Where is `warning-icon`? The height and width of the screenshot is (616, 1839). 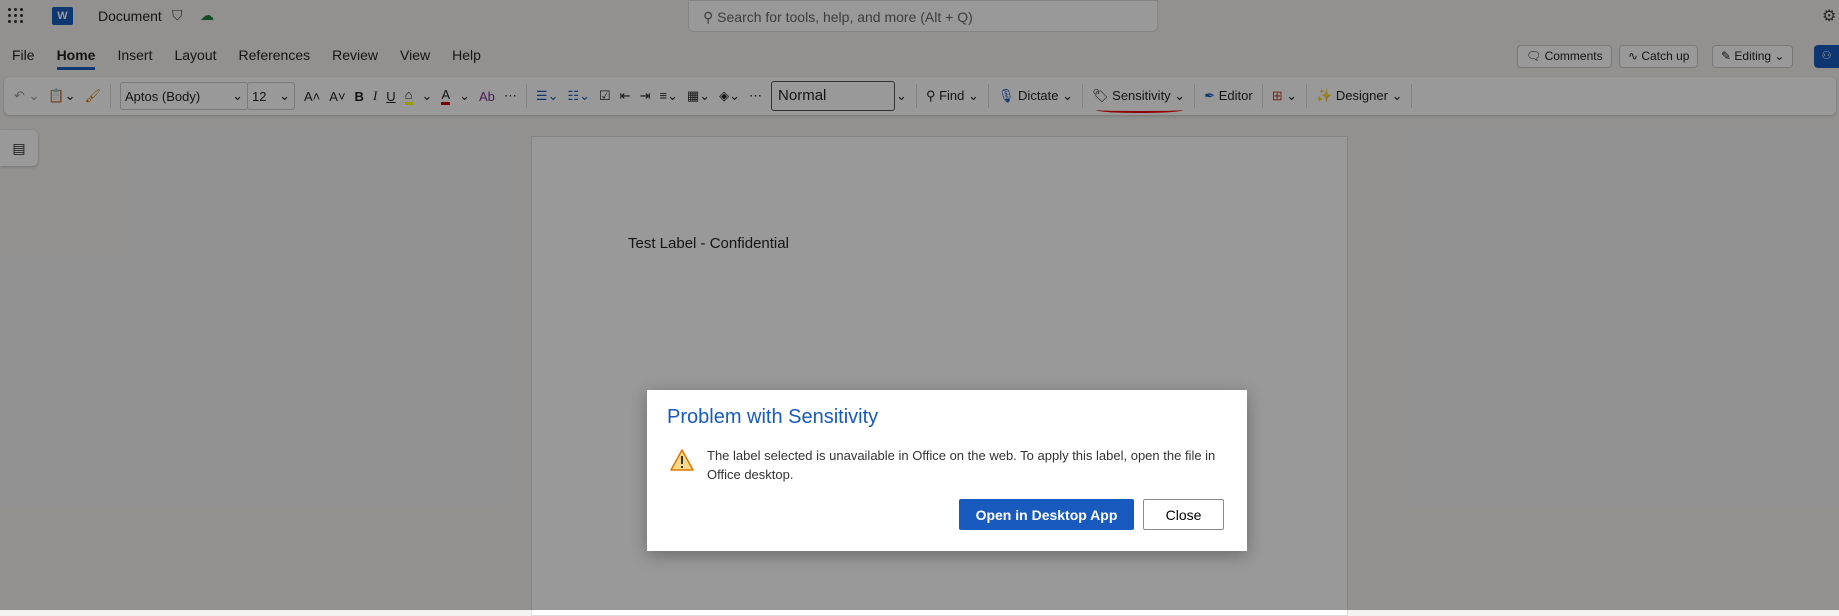
warning-icon is located at coordinates (682, 460).